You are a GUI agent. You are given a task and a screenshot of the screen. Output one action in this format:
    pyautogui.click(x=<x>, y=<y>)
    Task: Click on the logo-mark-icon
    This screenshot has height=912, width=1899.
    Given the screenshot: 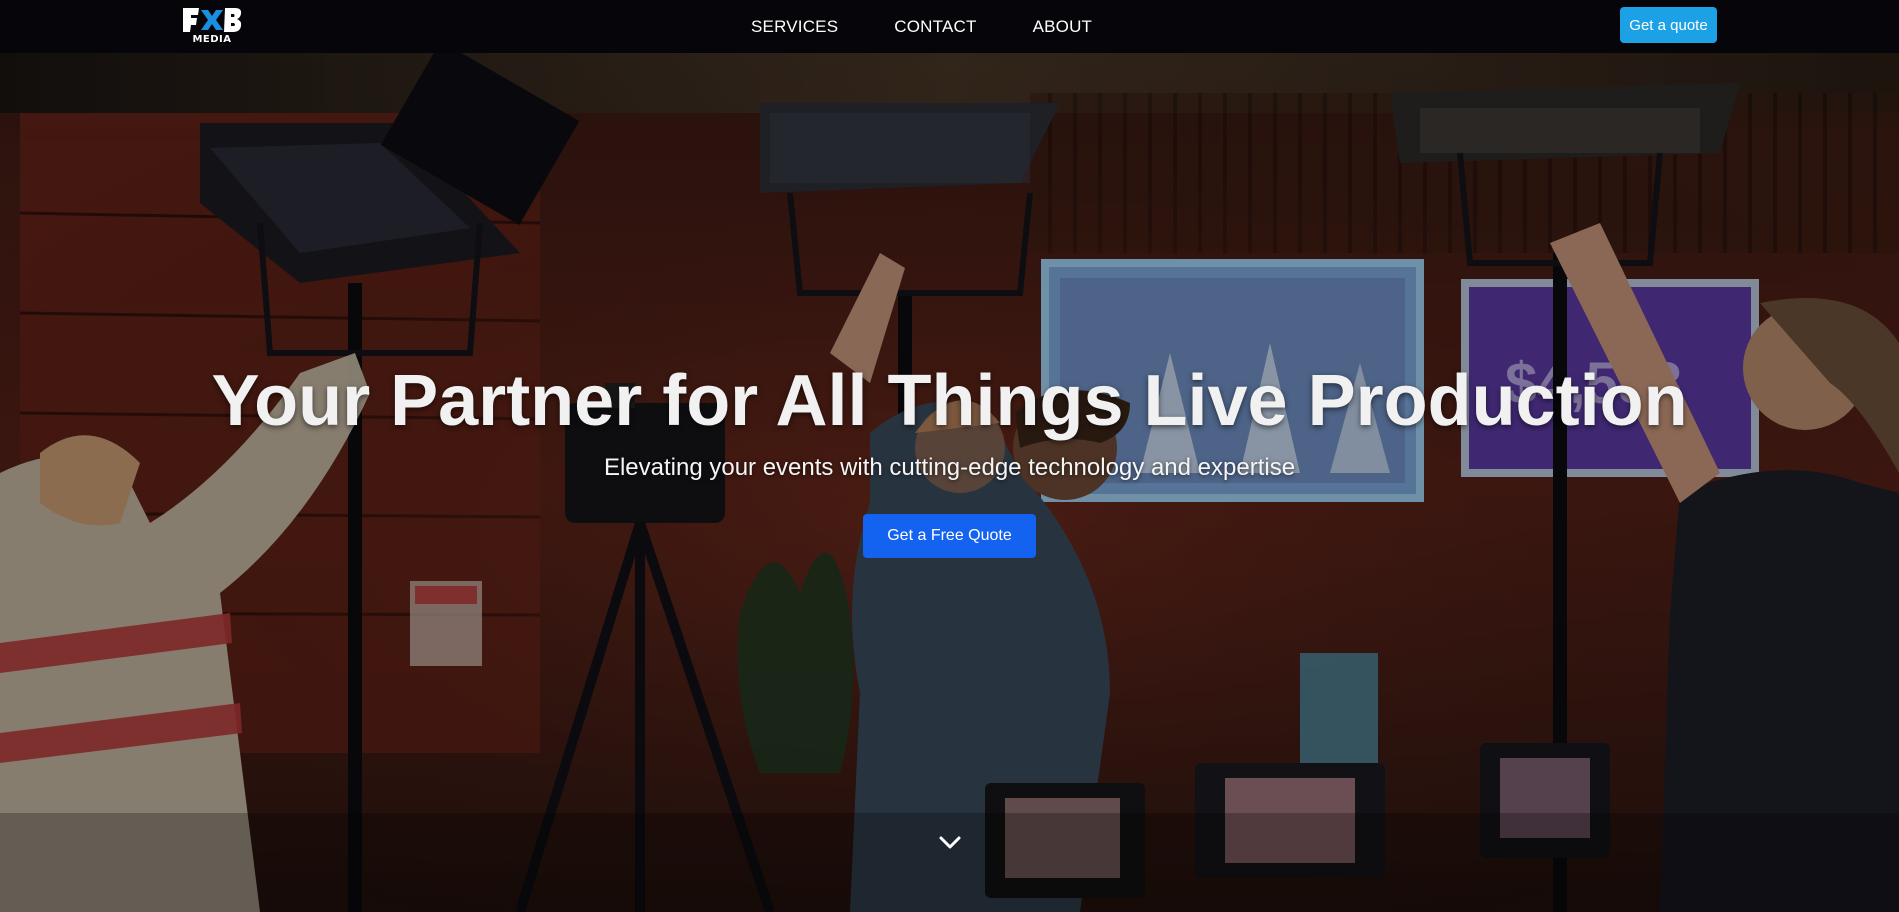 What is the action you would take?
    pyautogui.click(x=212, y=20)
    